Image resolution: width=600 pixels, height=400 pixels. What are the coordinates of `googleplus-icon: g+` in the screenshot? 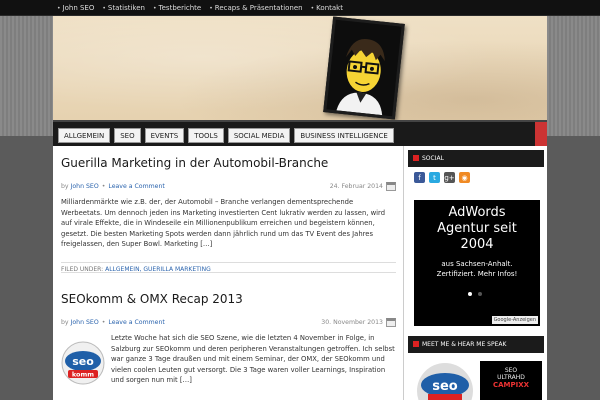 It's located at (449, 177).